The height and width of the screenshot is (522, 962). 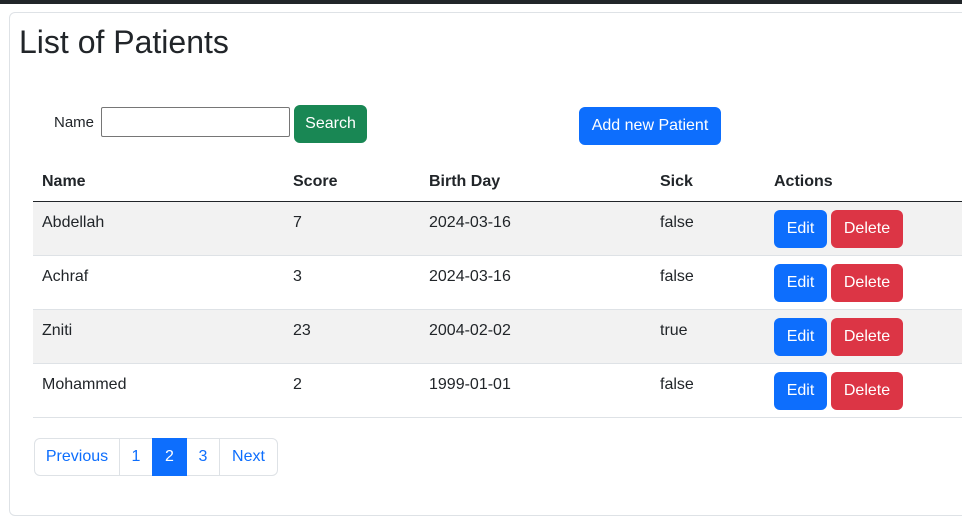 What do you see at coordinates (352, 282) in the screenshot?
I see `cell-score: 3` at bounding box center [352, 282].